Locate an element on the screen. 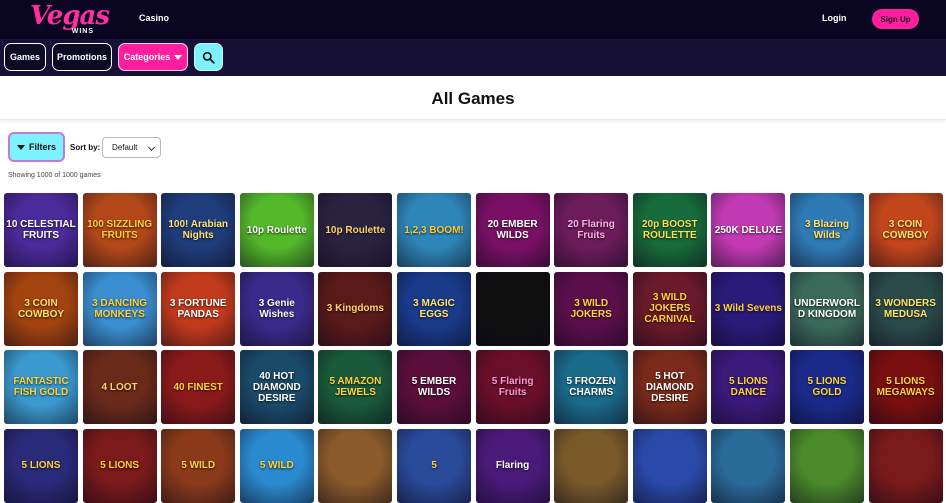 This screenshot has height=503, width=946. search-button is located at coordinates (208, 57).